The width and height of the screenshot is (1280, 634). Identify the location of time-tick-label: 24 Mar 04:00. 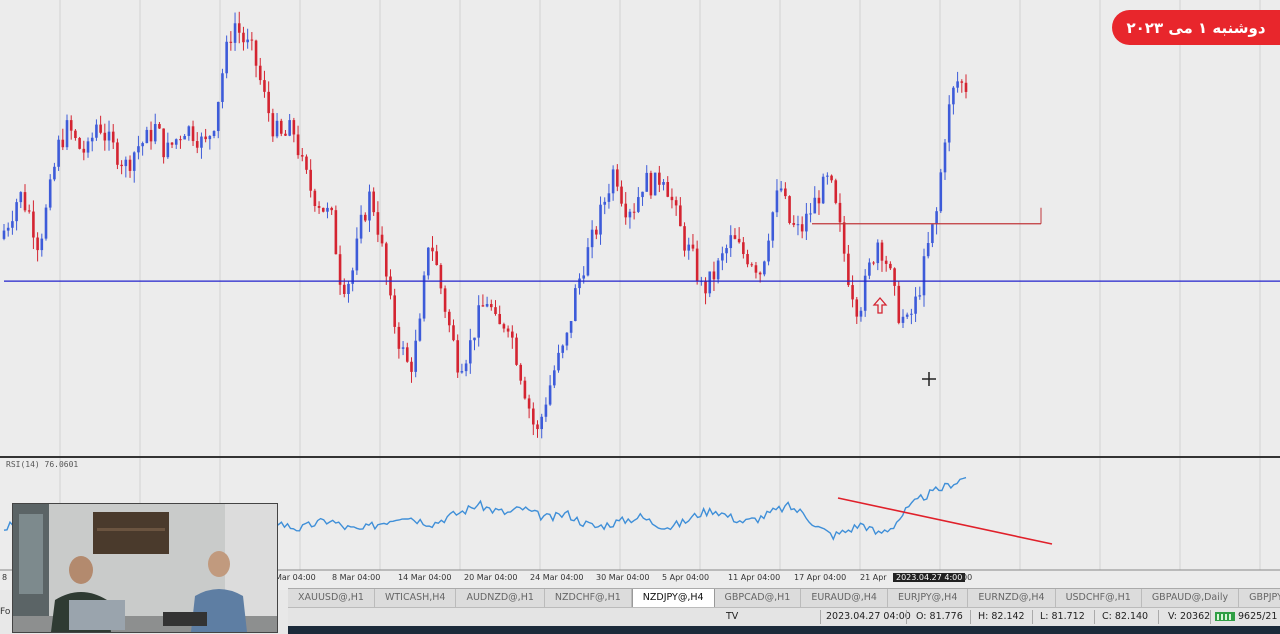
(557, 577).